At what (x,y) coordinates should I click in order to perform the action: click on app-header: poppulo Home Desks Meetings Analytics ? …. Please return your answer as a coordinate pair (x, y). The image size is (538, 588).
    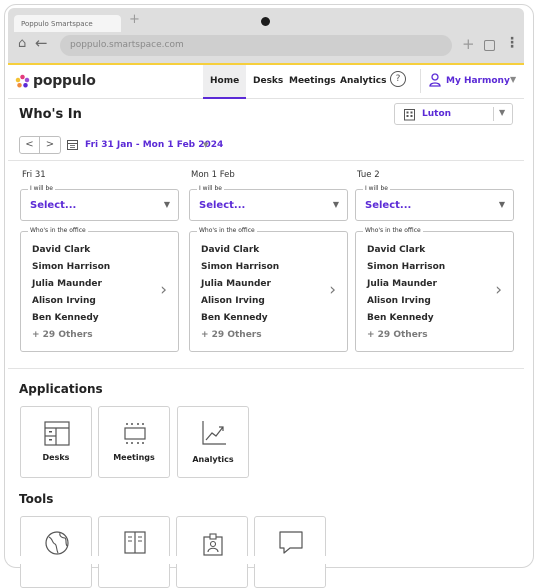
    Looking at the image, I should click on (266, 81).